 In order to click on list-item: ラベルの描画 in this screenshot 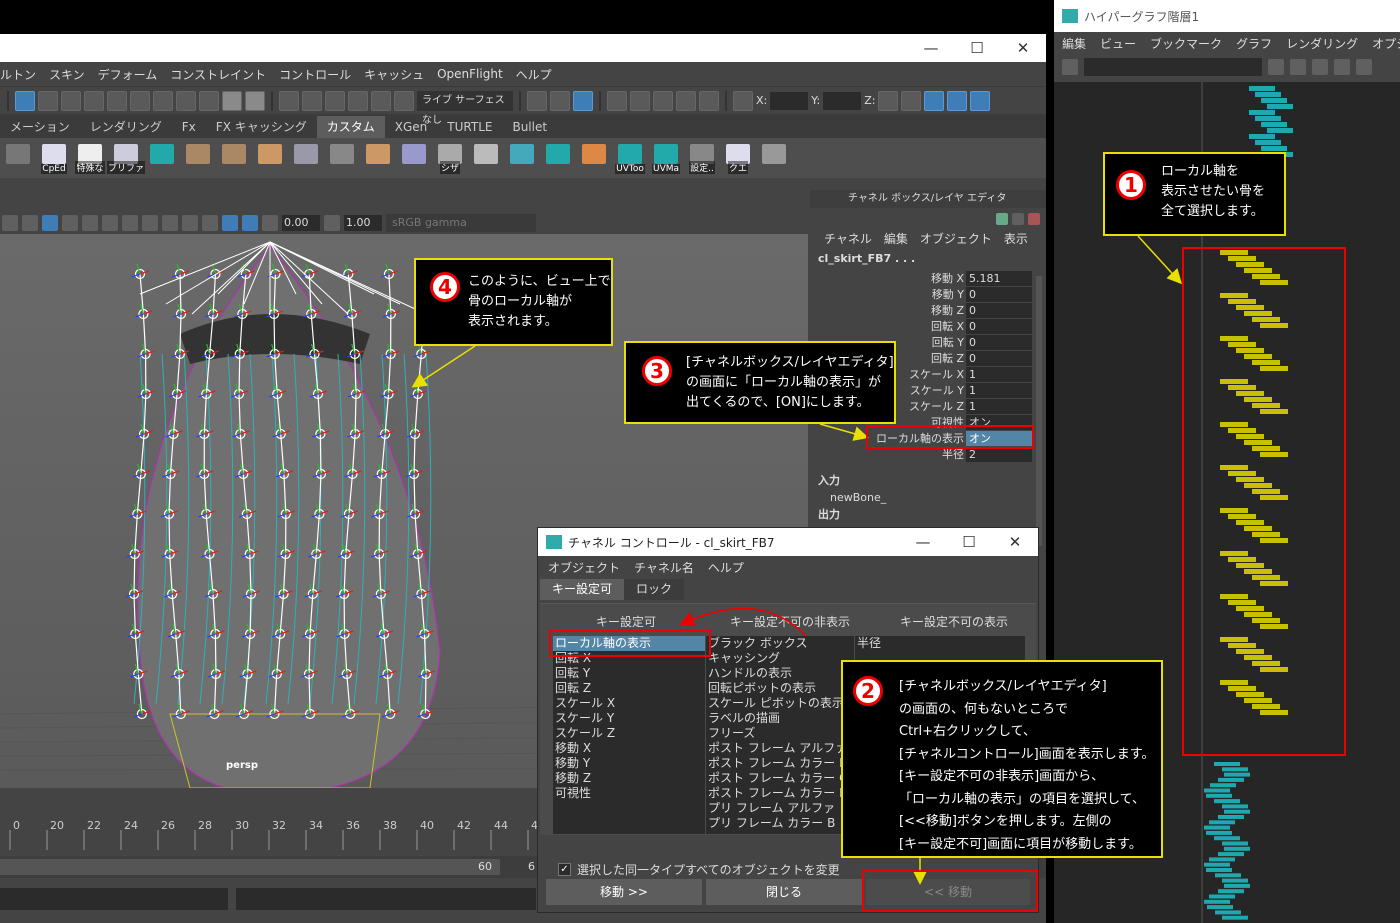, I will do `click(780, 718)`.